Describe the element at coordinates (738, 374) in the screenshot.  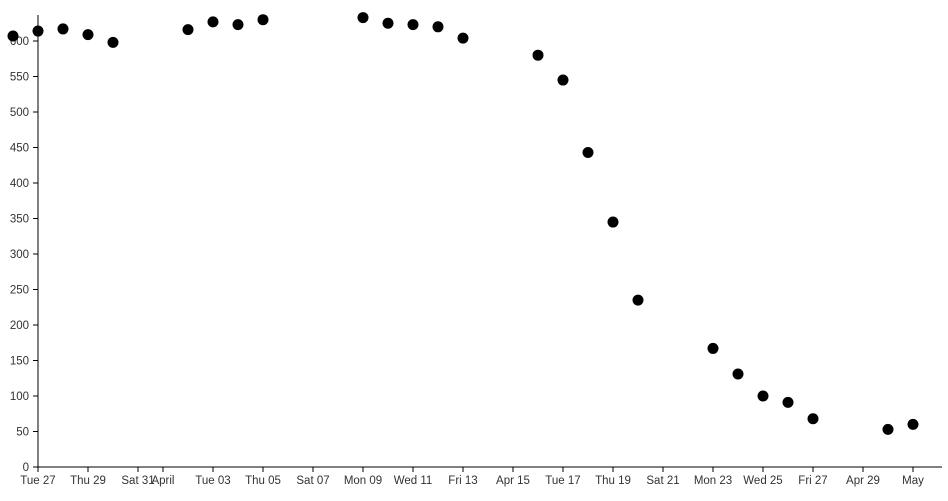
I see `data-point: Tue 24: 131` at that location.